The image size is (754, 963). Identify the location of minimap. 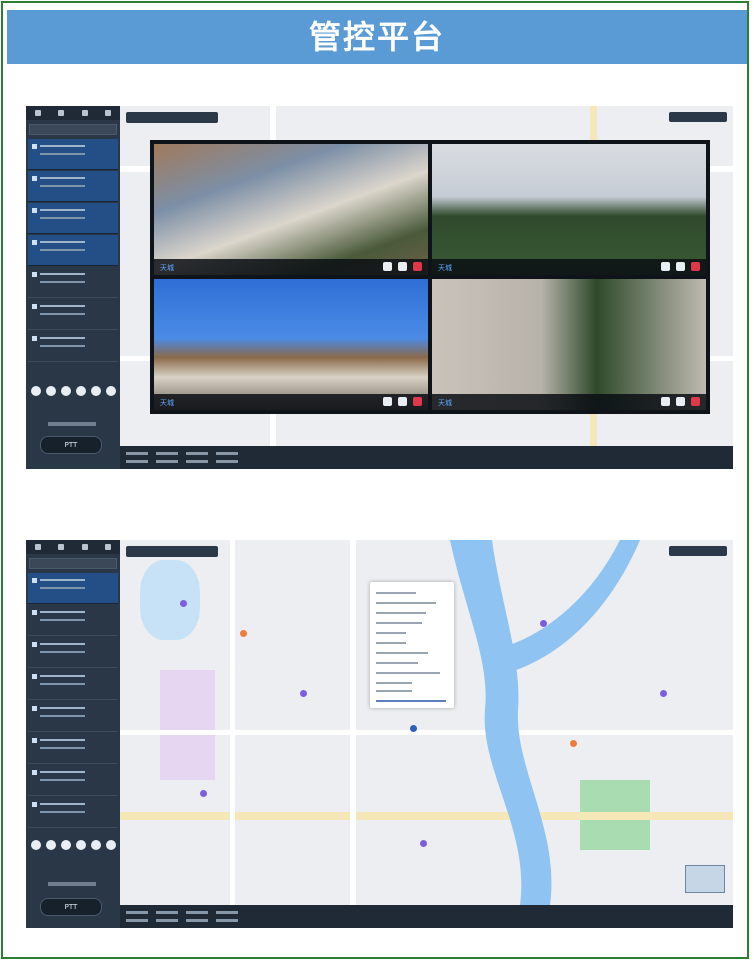
(705, 879).